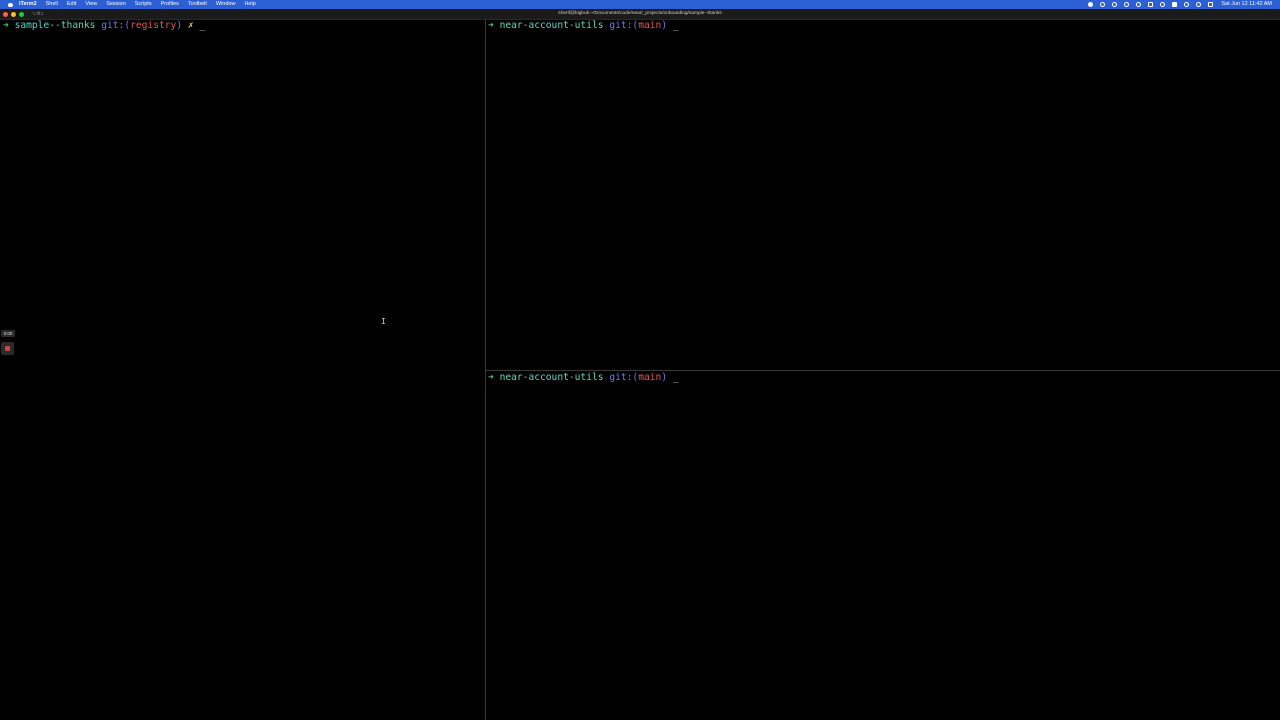  I want to click on status-area: Sat Jun 12 11:42 AM, so click(1176, 4).